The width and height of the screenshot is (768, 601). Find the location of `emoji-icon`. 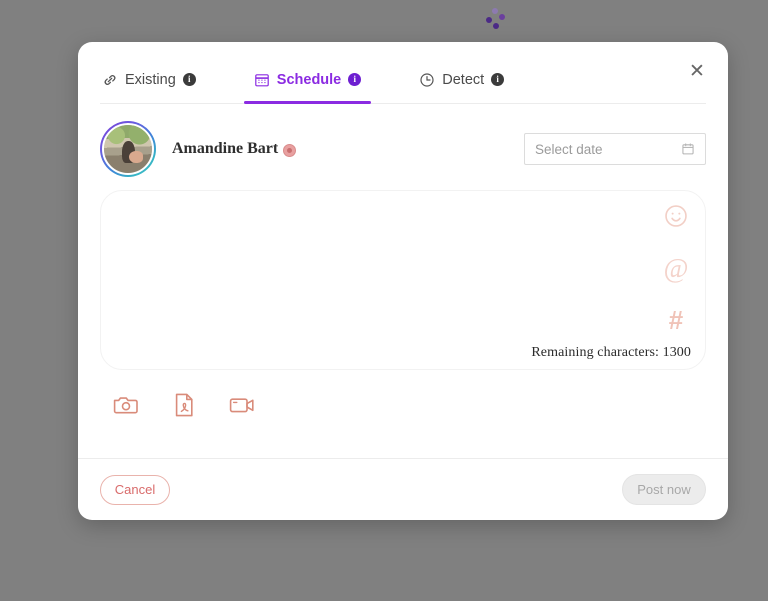

emoji-icon is located at coordinates (676, 216).